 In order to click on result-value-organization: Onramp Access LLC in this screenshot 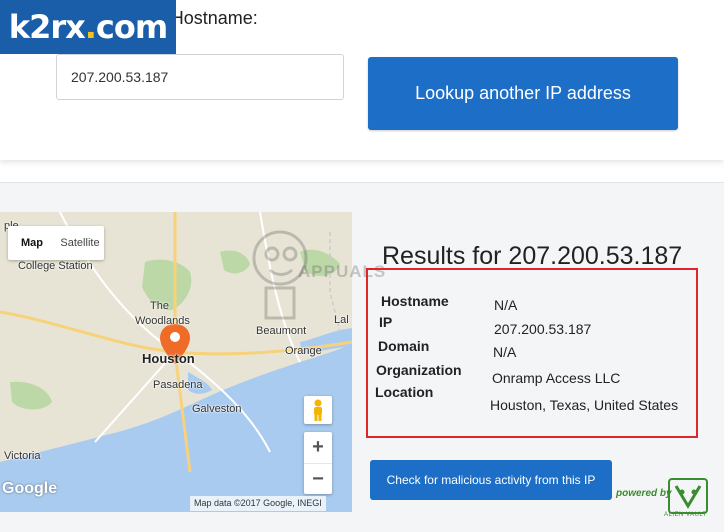, I will do `click(556, 378)`.